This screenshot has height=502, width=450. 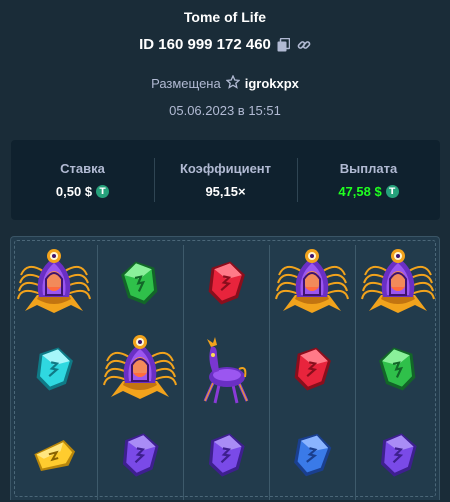 I want to click on username-link: igrokxpx, so click(x=272, y=83).